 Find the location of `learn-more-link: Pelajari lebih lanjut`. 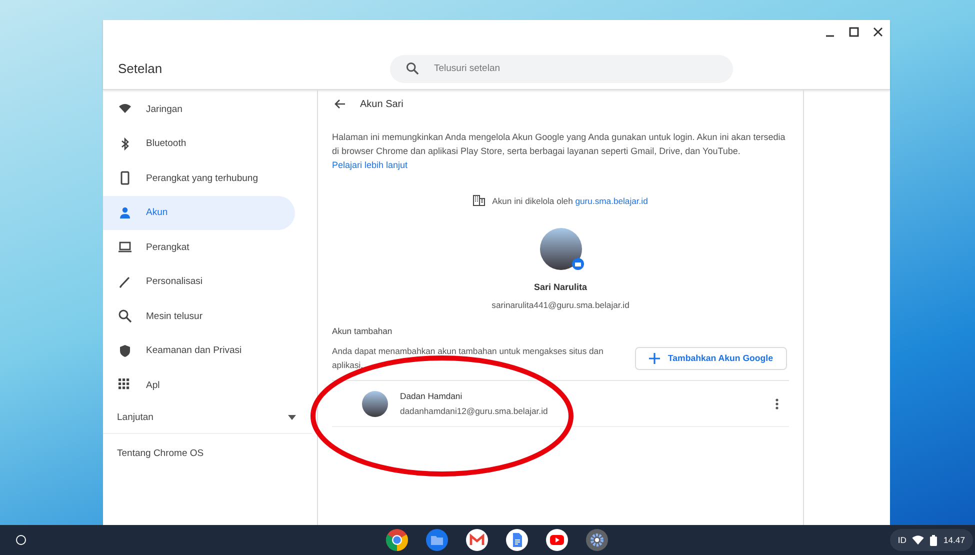

learn-more-link: Pelajari lebih lanjut is located at coordinates (370, 165).